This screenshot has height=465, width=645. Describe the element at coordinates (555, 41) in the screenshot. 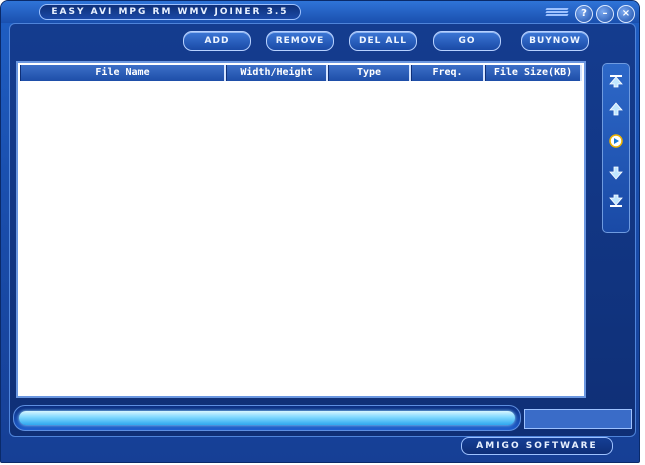

I see `buy-now-button: BUYNOW` at that location.